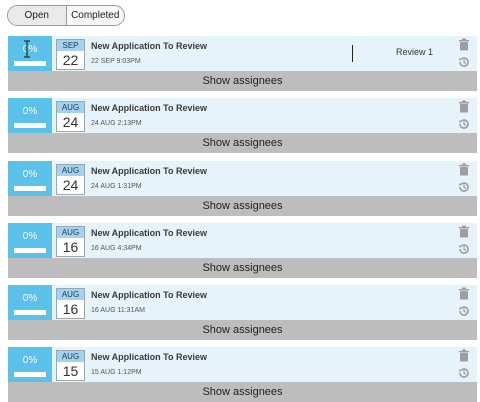  Describe the element at coordinates (116, 123) in the screenshot. I see `task-timestamp: 24 AUG 2:13PM` at that location.